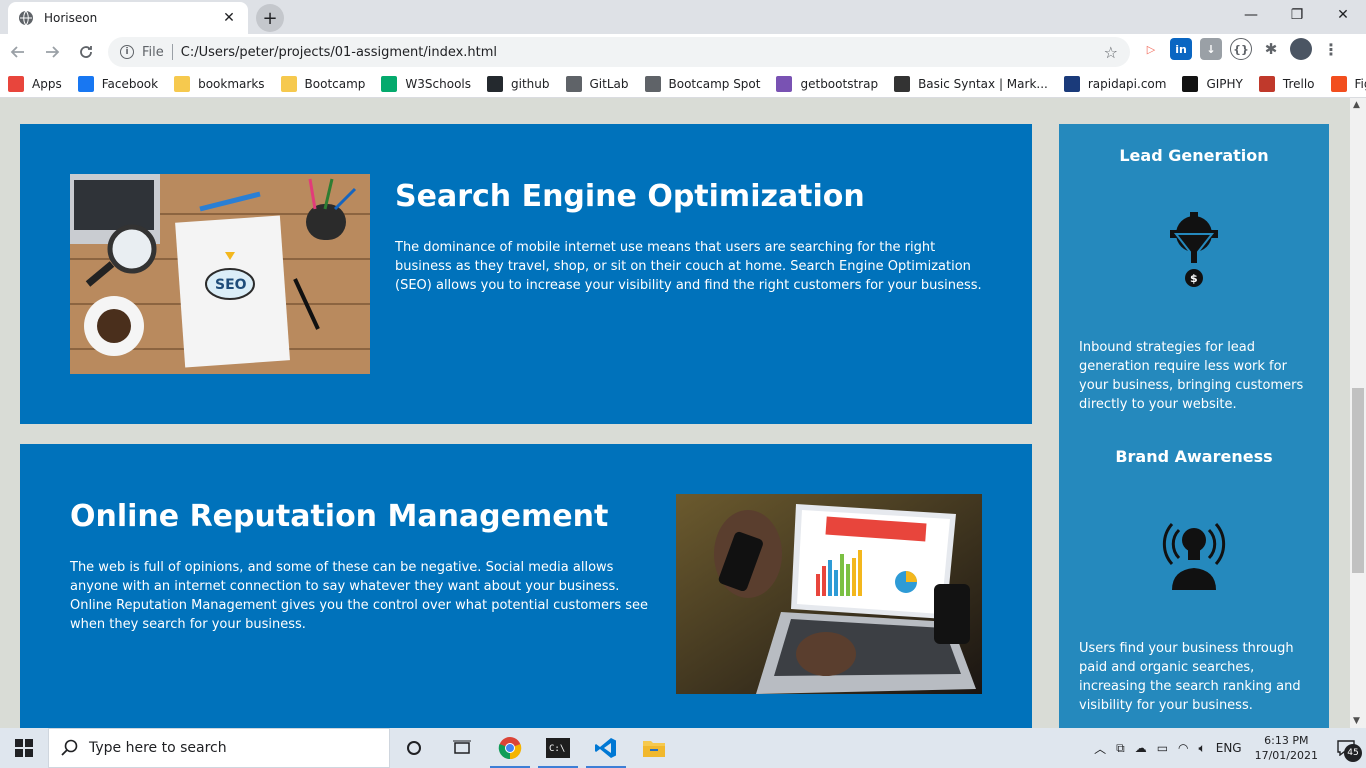  I want to click on reload-icon, so click(86, 52).